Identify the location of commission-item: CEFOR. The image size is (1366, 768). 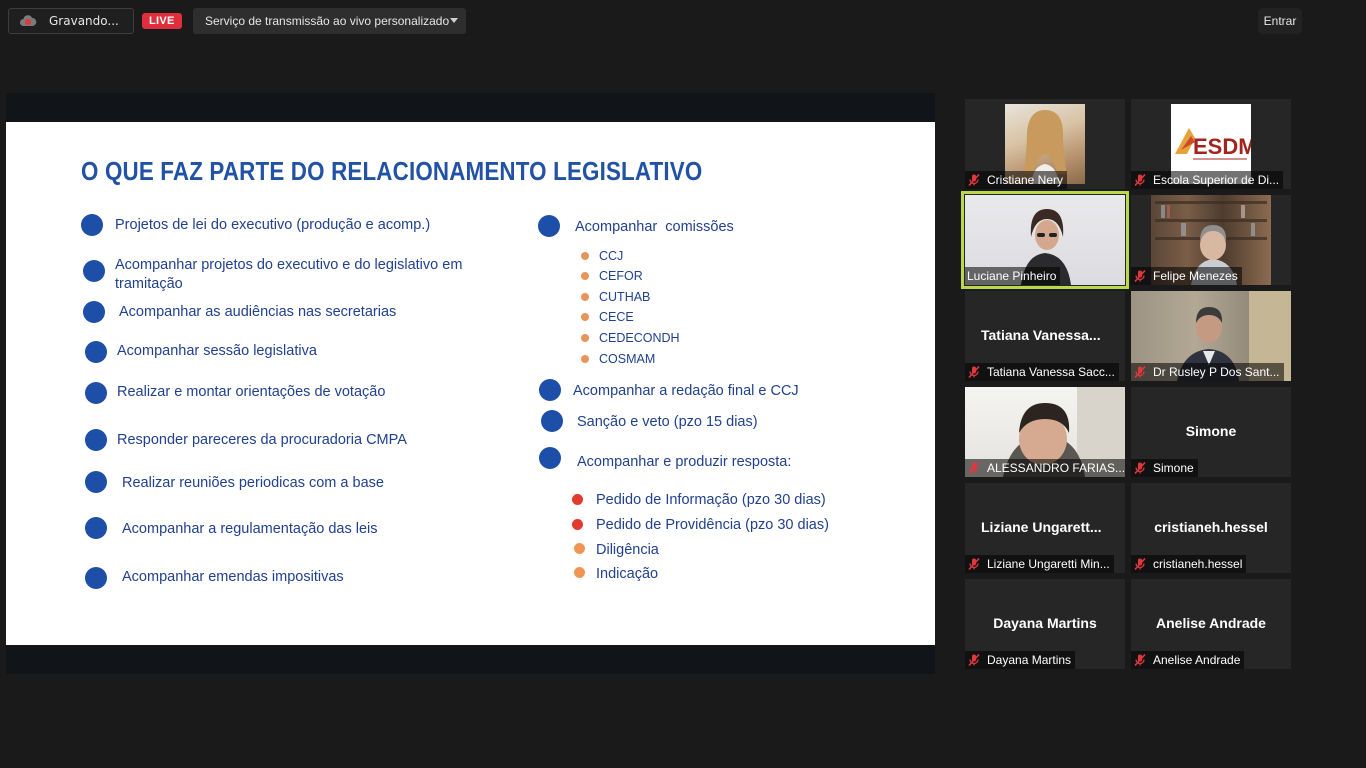
(621, 276).